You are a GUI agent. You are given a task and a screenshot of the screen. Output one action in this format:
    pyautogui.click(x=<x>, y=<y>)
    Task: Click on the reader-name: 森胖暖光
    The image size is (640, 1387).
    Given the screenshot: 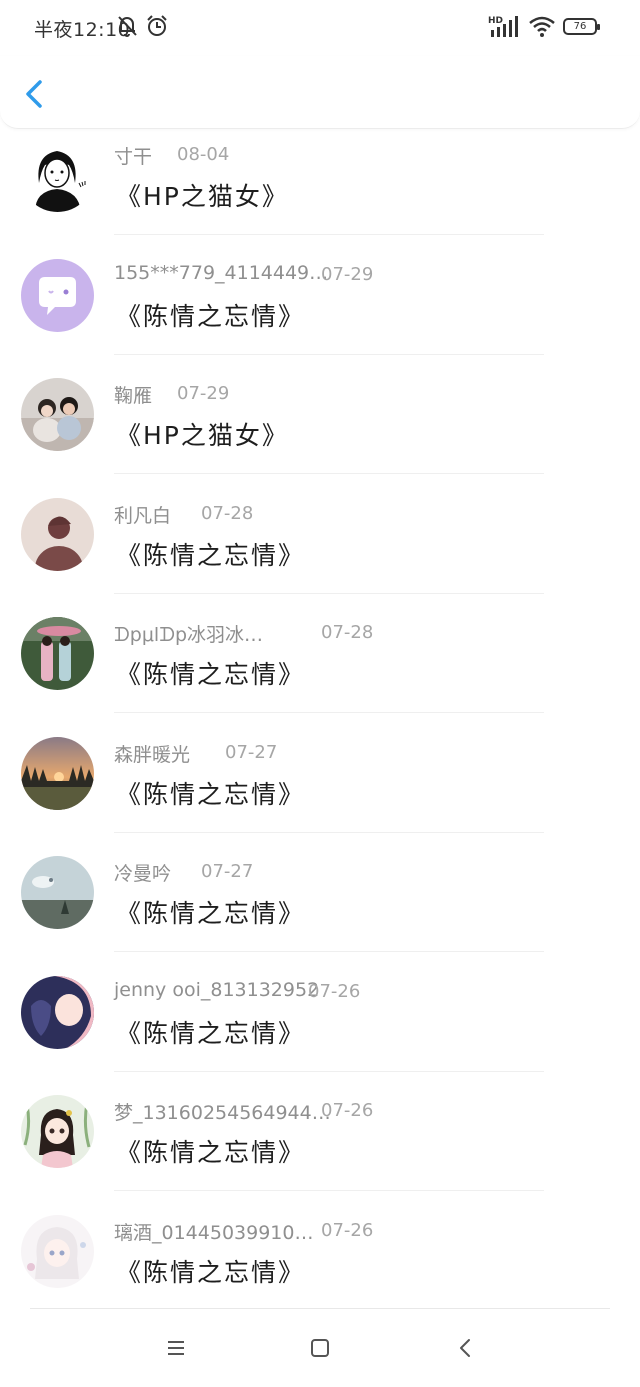 What is the action you would take?
    pyautogui.click(x=152, y=754)
    